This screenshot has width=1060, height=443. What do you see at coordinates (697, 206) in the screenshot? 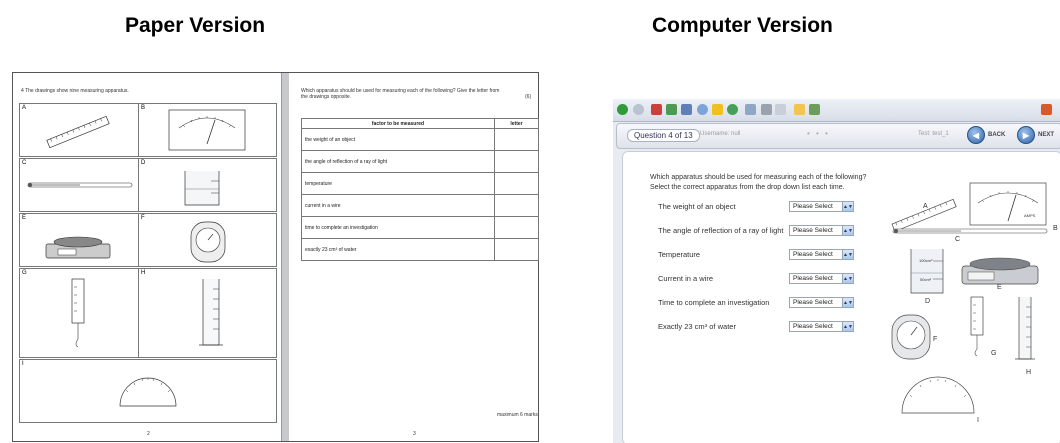
I see `question-row-label: The weight of an object` at bounding box center [697, 206].